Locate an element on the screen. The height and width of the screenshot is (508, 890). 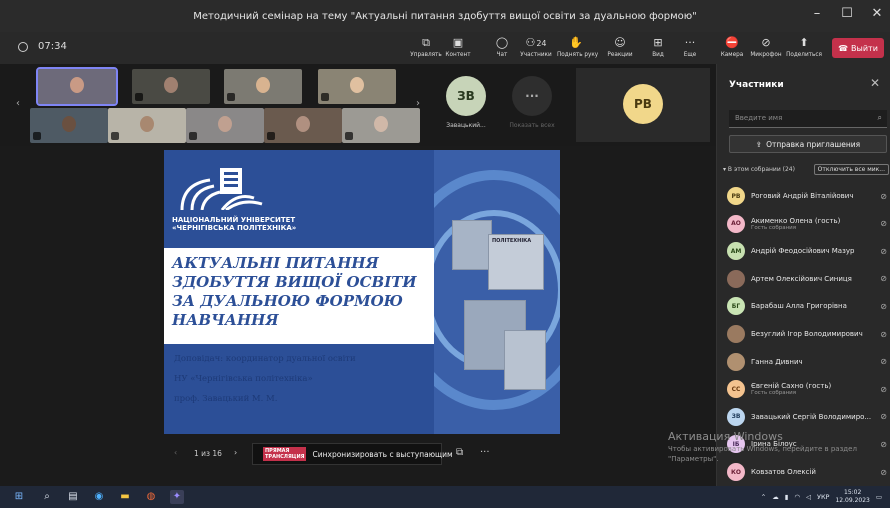
participant-row: ЗВ Завацький Сергій Володимиро... ⊘ is located at coordinates (807, 417).